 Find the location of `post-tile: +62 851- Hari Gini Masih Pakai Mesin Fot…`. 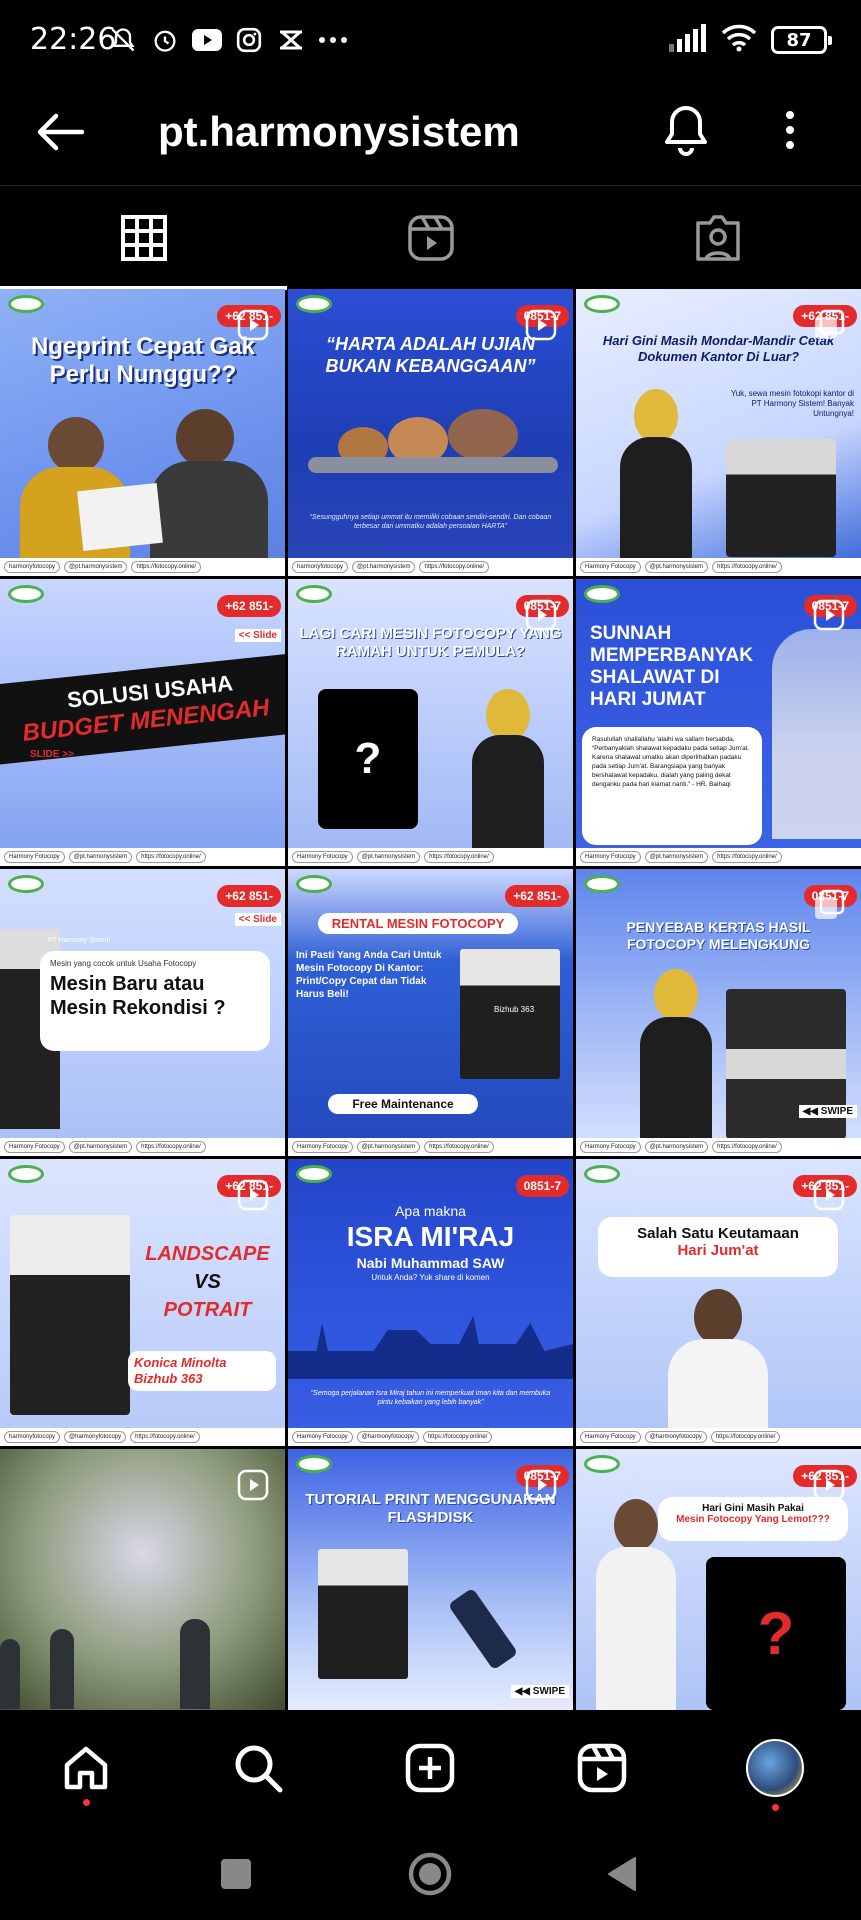

post-tile: +62 851- Hari Gini Masih Pakai Mesin Fot… is located at coordinates (718, 1579).